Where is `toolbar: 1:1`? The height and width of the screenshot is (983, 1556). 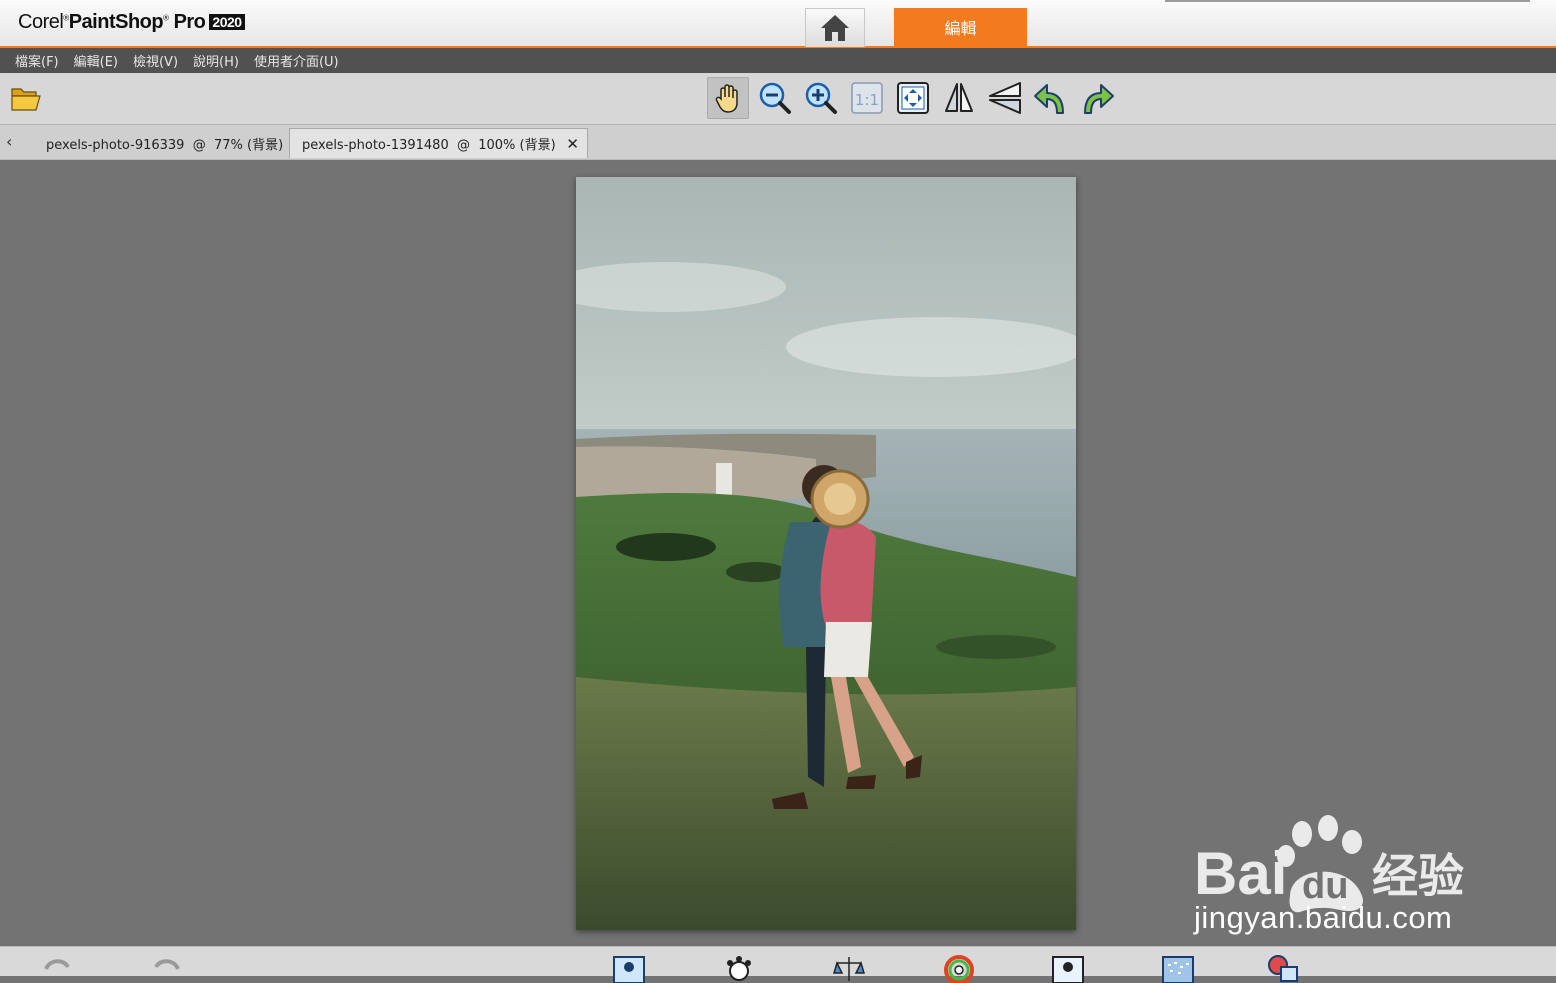
toolbar: 1:1 is located at coordinates (778, 99).